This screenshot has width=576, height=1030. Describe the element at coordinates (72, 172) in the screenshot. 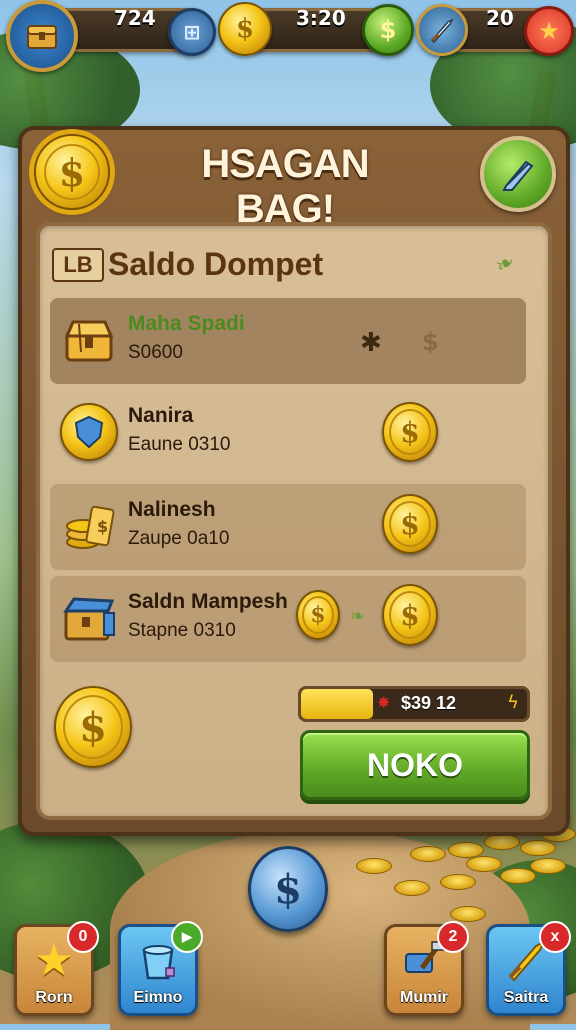

I see `gear-coin-icon: $` at that location.